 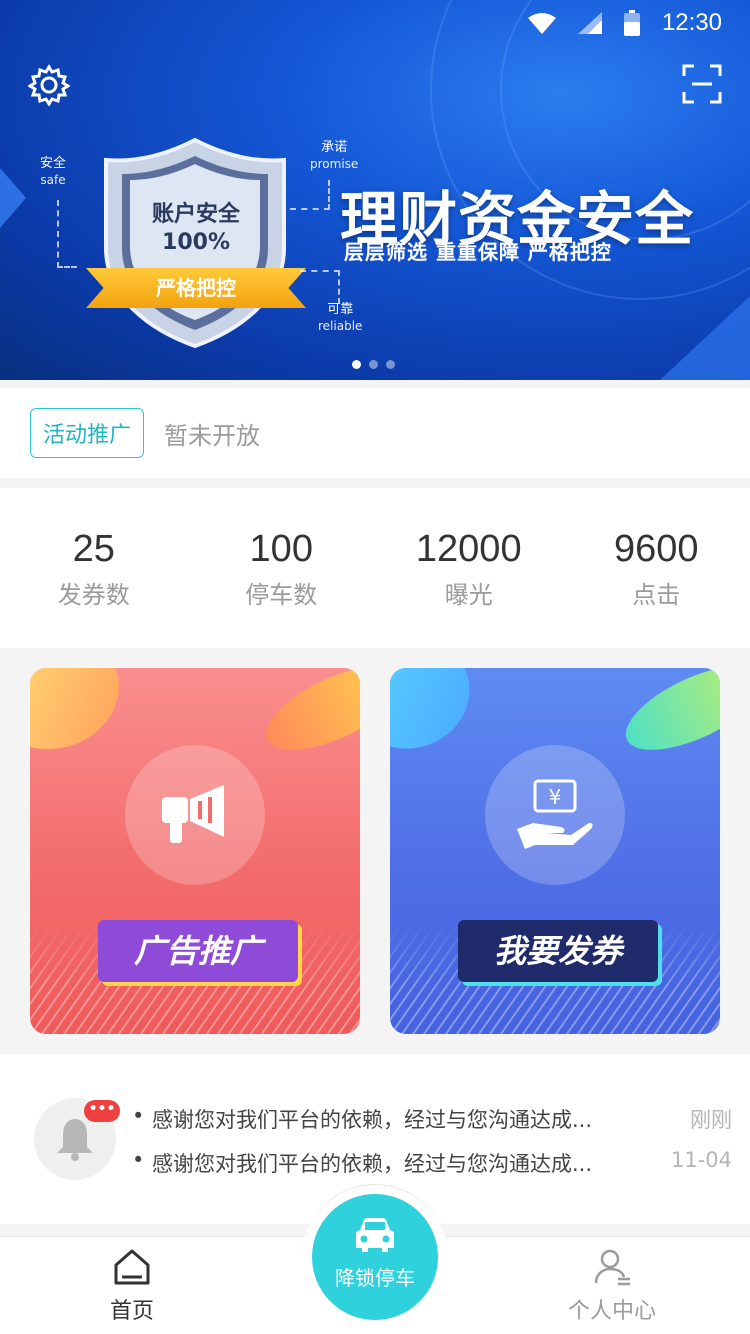 I want to click on coupon-hand-icon: ¥, so click(x=555, y=814).